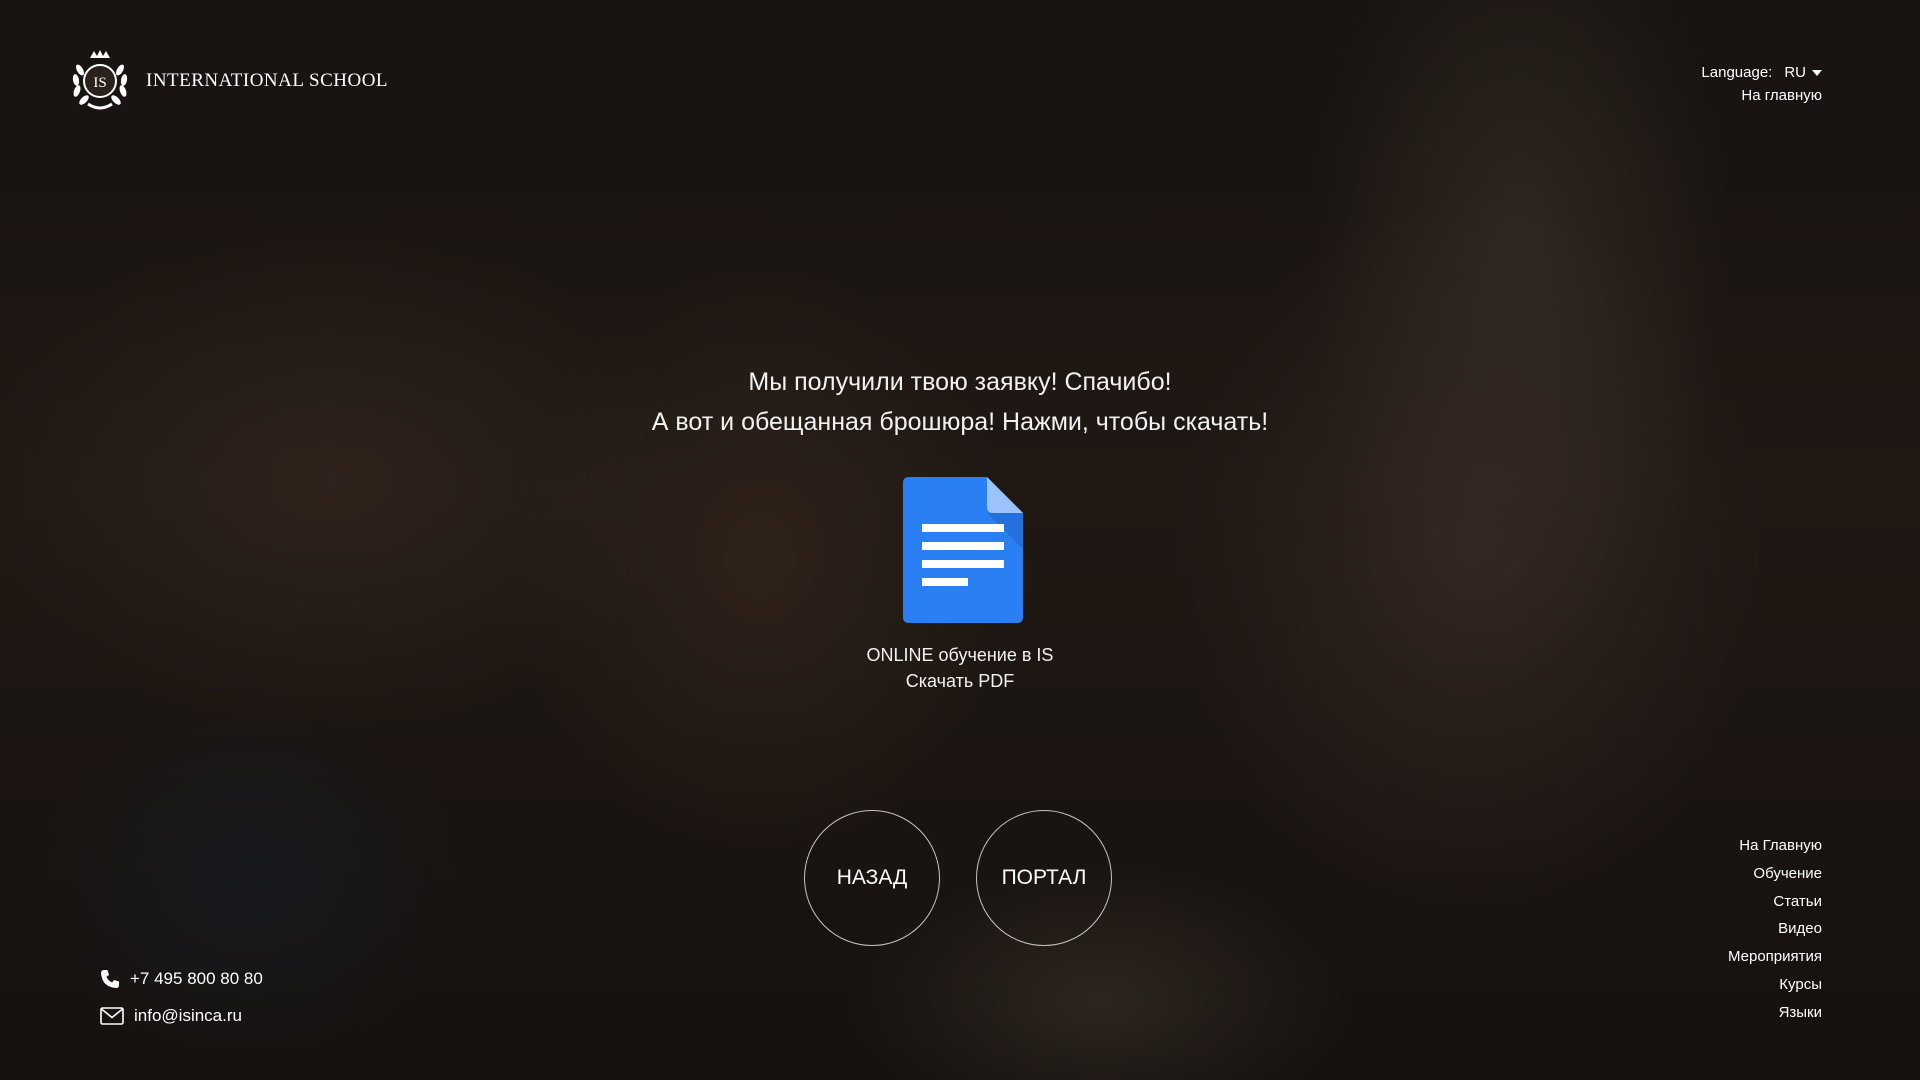  I want to click on brochure-caption: ONLINE обучение в IS Скачать PDF, so click(960, 668).